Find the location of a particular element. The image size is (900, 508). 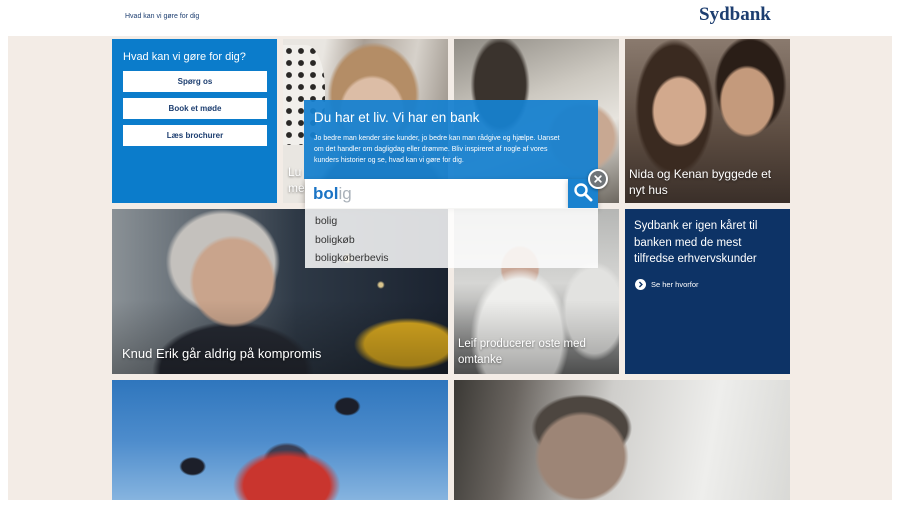

search-input: bolig is located at coordinates (436, 193).